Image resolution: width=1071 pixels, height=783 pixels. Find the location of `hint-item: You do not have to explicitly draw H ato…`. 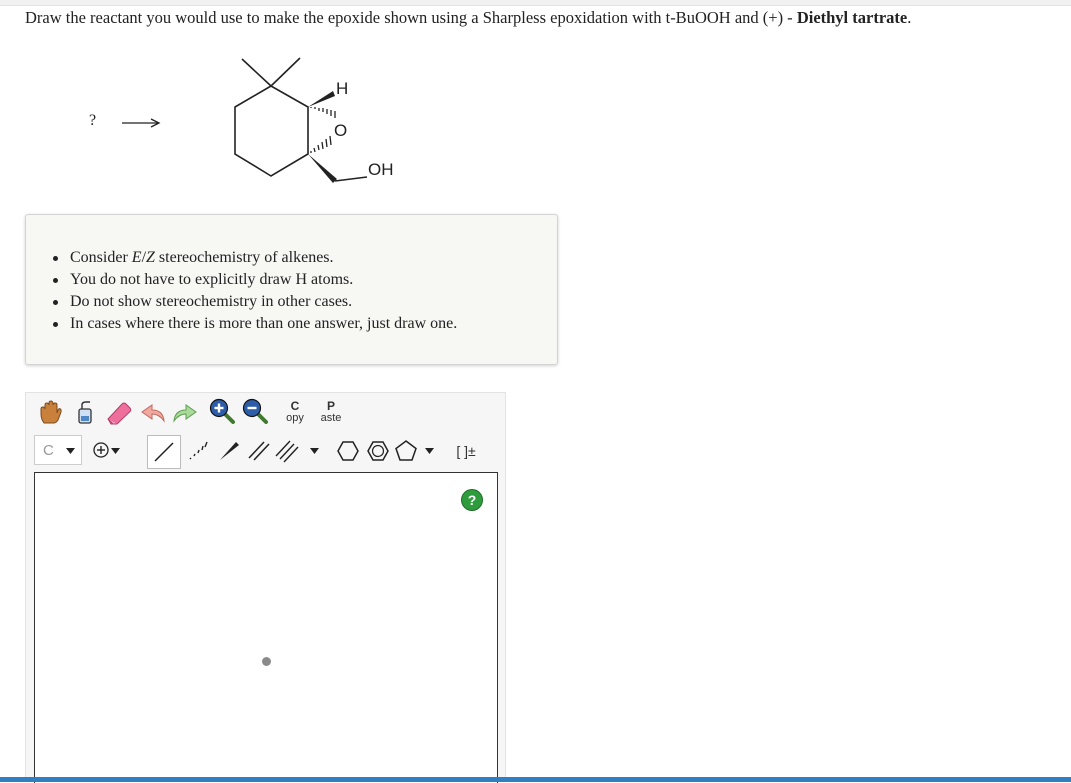

hint-item: You do not have to explicitly draw H ato… is located at coordinates (254, 280).